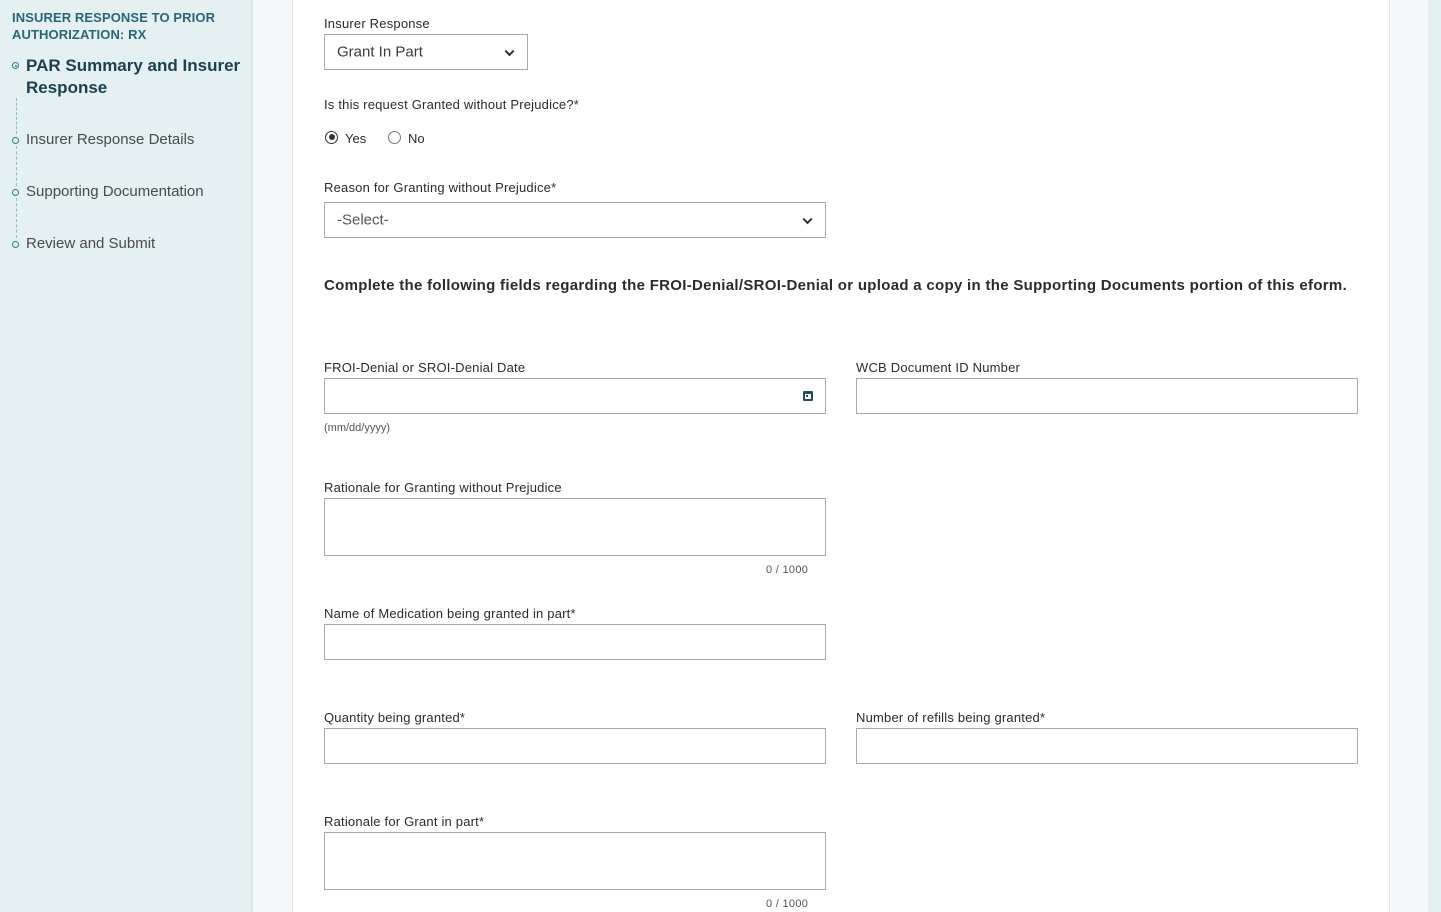 The image size is (1441, 912). Describe the element at coordinates (406, 137) in the screenshot. I see `radio-no: No` at that location.